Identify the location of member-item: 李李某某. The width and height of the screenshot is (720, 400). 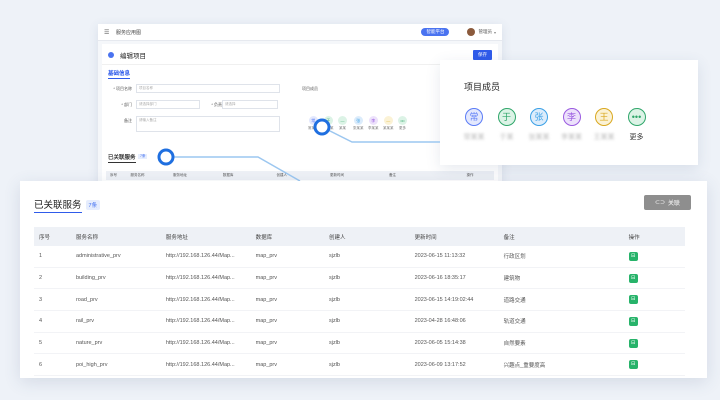
(572, 125).